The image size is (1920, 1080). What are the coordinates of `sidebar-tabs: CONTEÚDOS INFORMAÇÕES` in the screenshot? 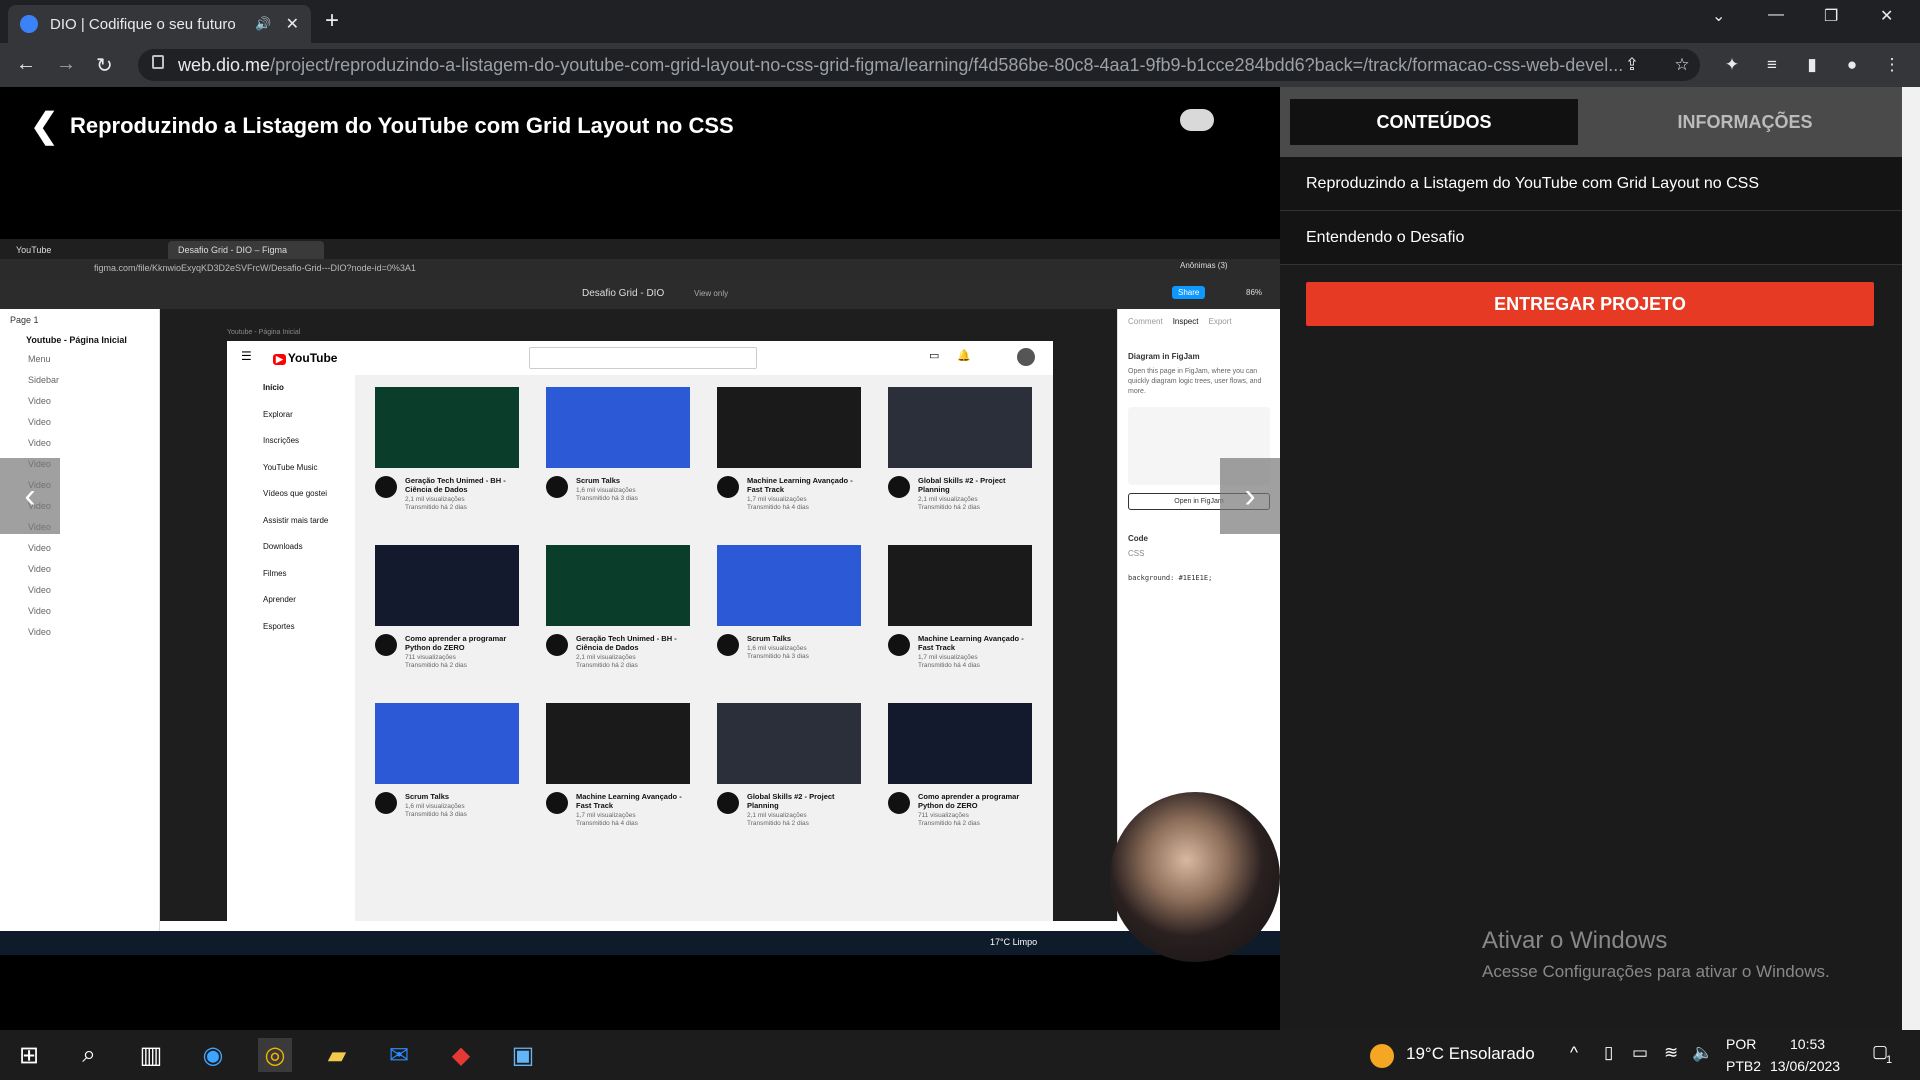 It's located at (1591, 122).